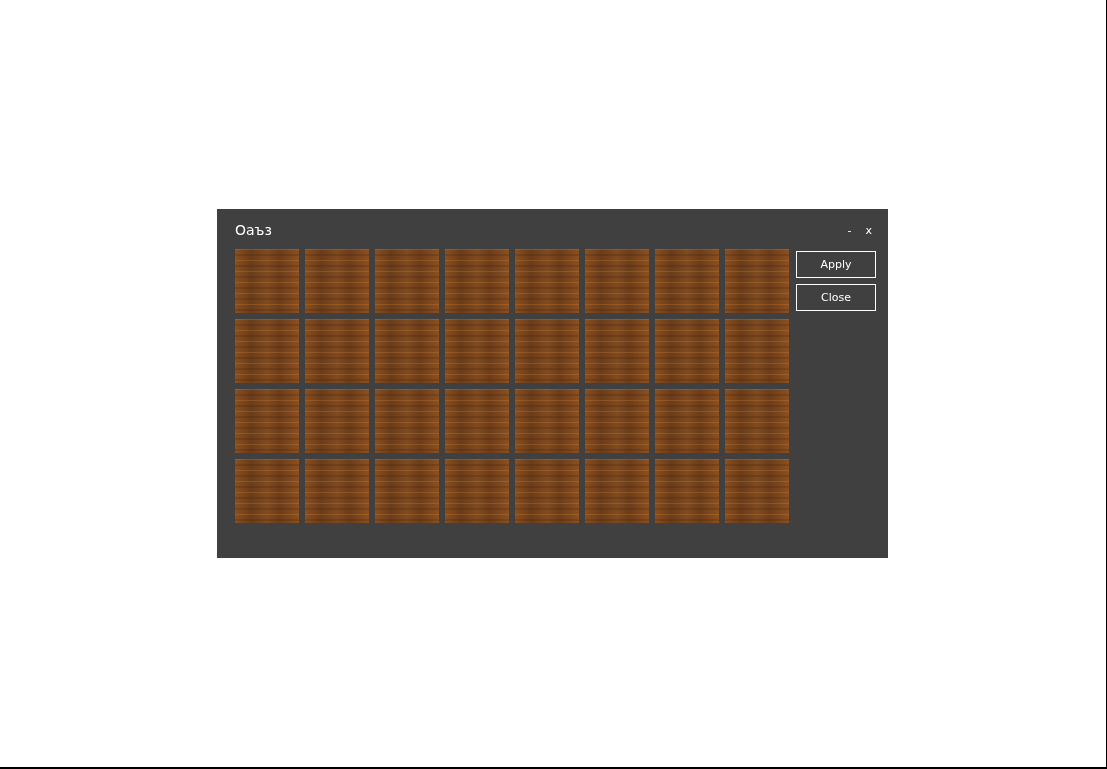 Image resolution: width=1107 pixels, height=769 pixels. I want to click on titlebar-x-button: x, so click(868, 230).